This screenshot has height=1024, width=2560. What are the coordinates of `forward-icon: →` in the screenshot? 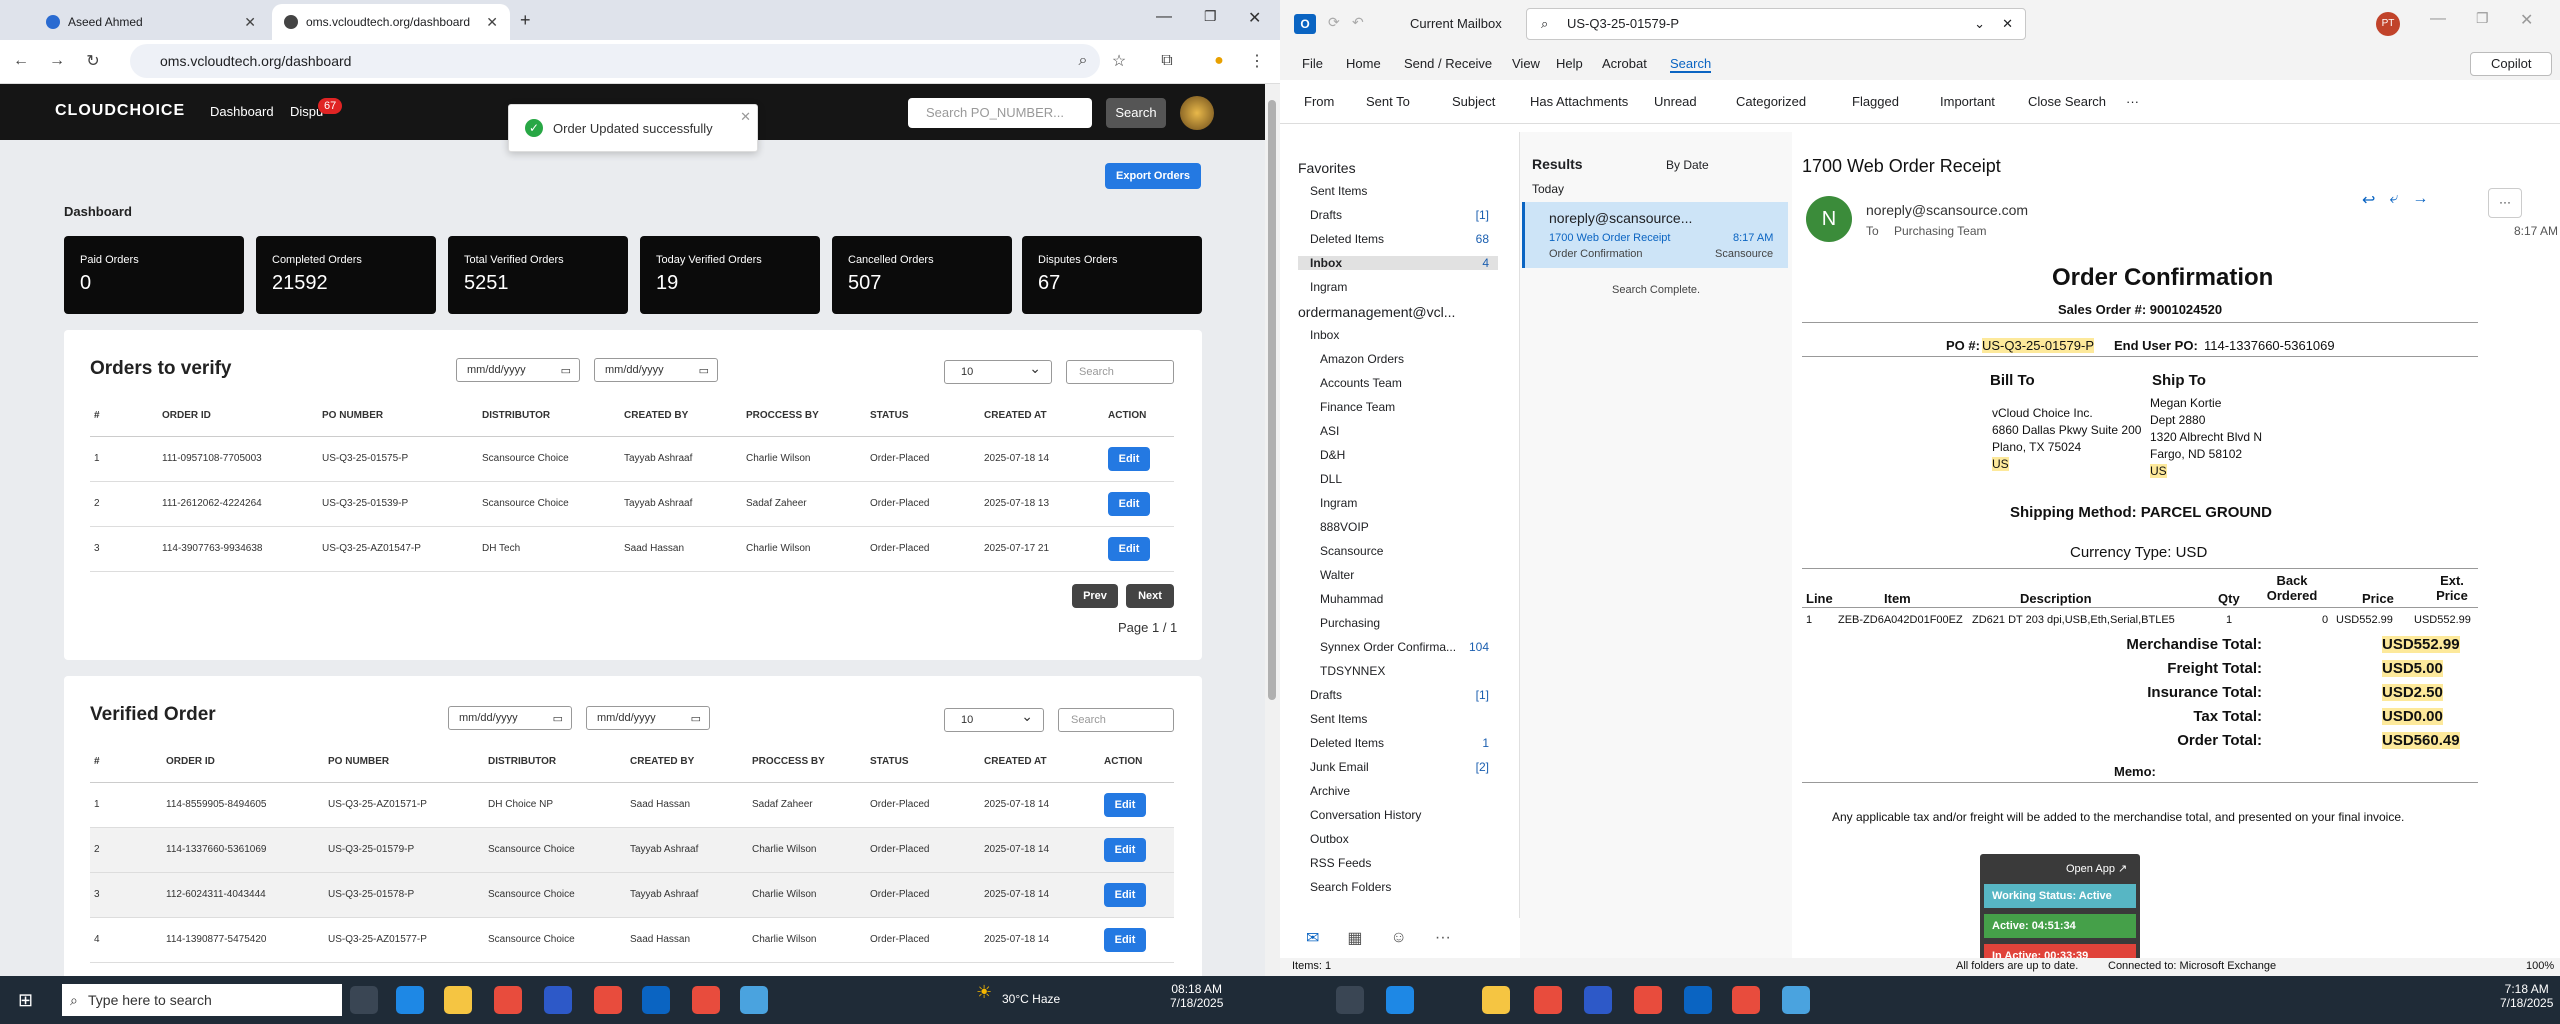 It's located at (57, 61).